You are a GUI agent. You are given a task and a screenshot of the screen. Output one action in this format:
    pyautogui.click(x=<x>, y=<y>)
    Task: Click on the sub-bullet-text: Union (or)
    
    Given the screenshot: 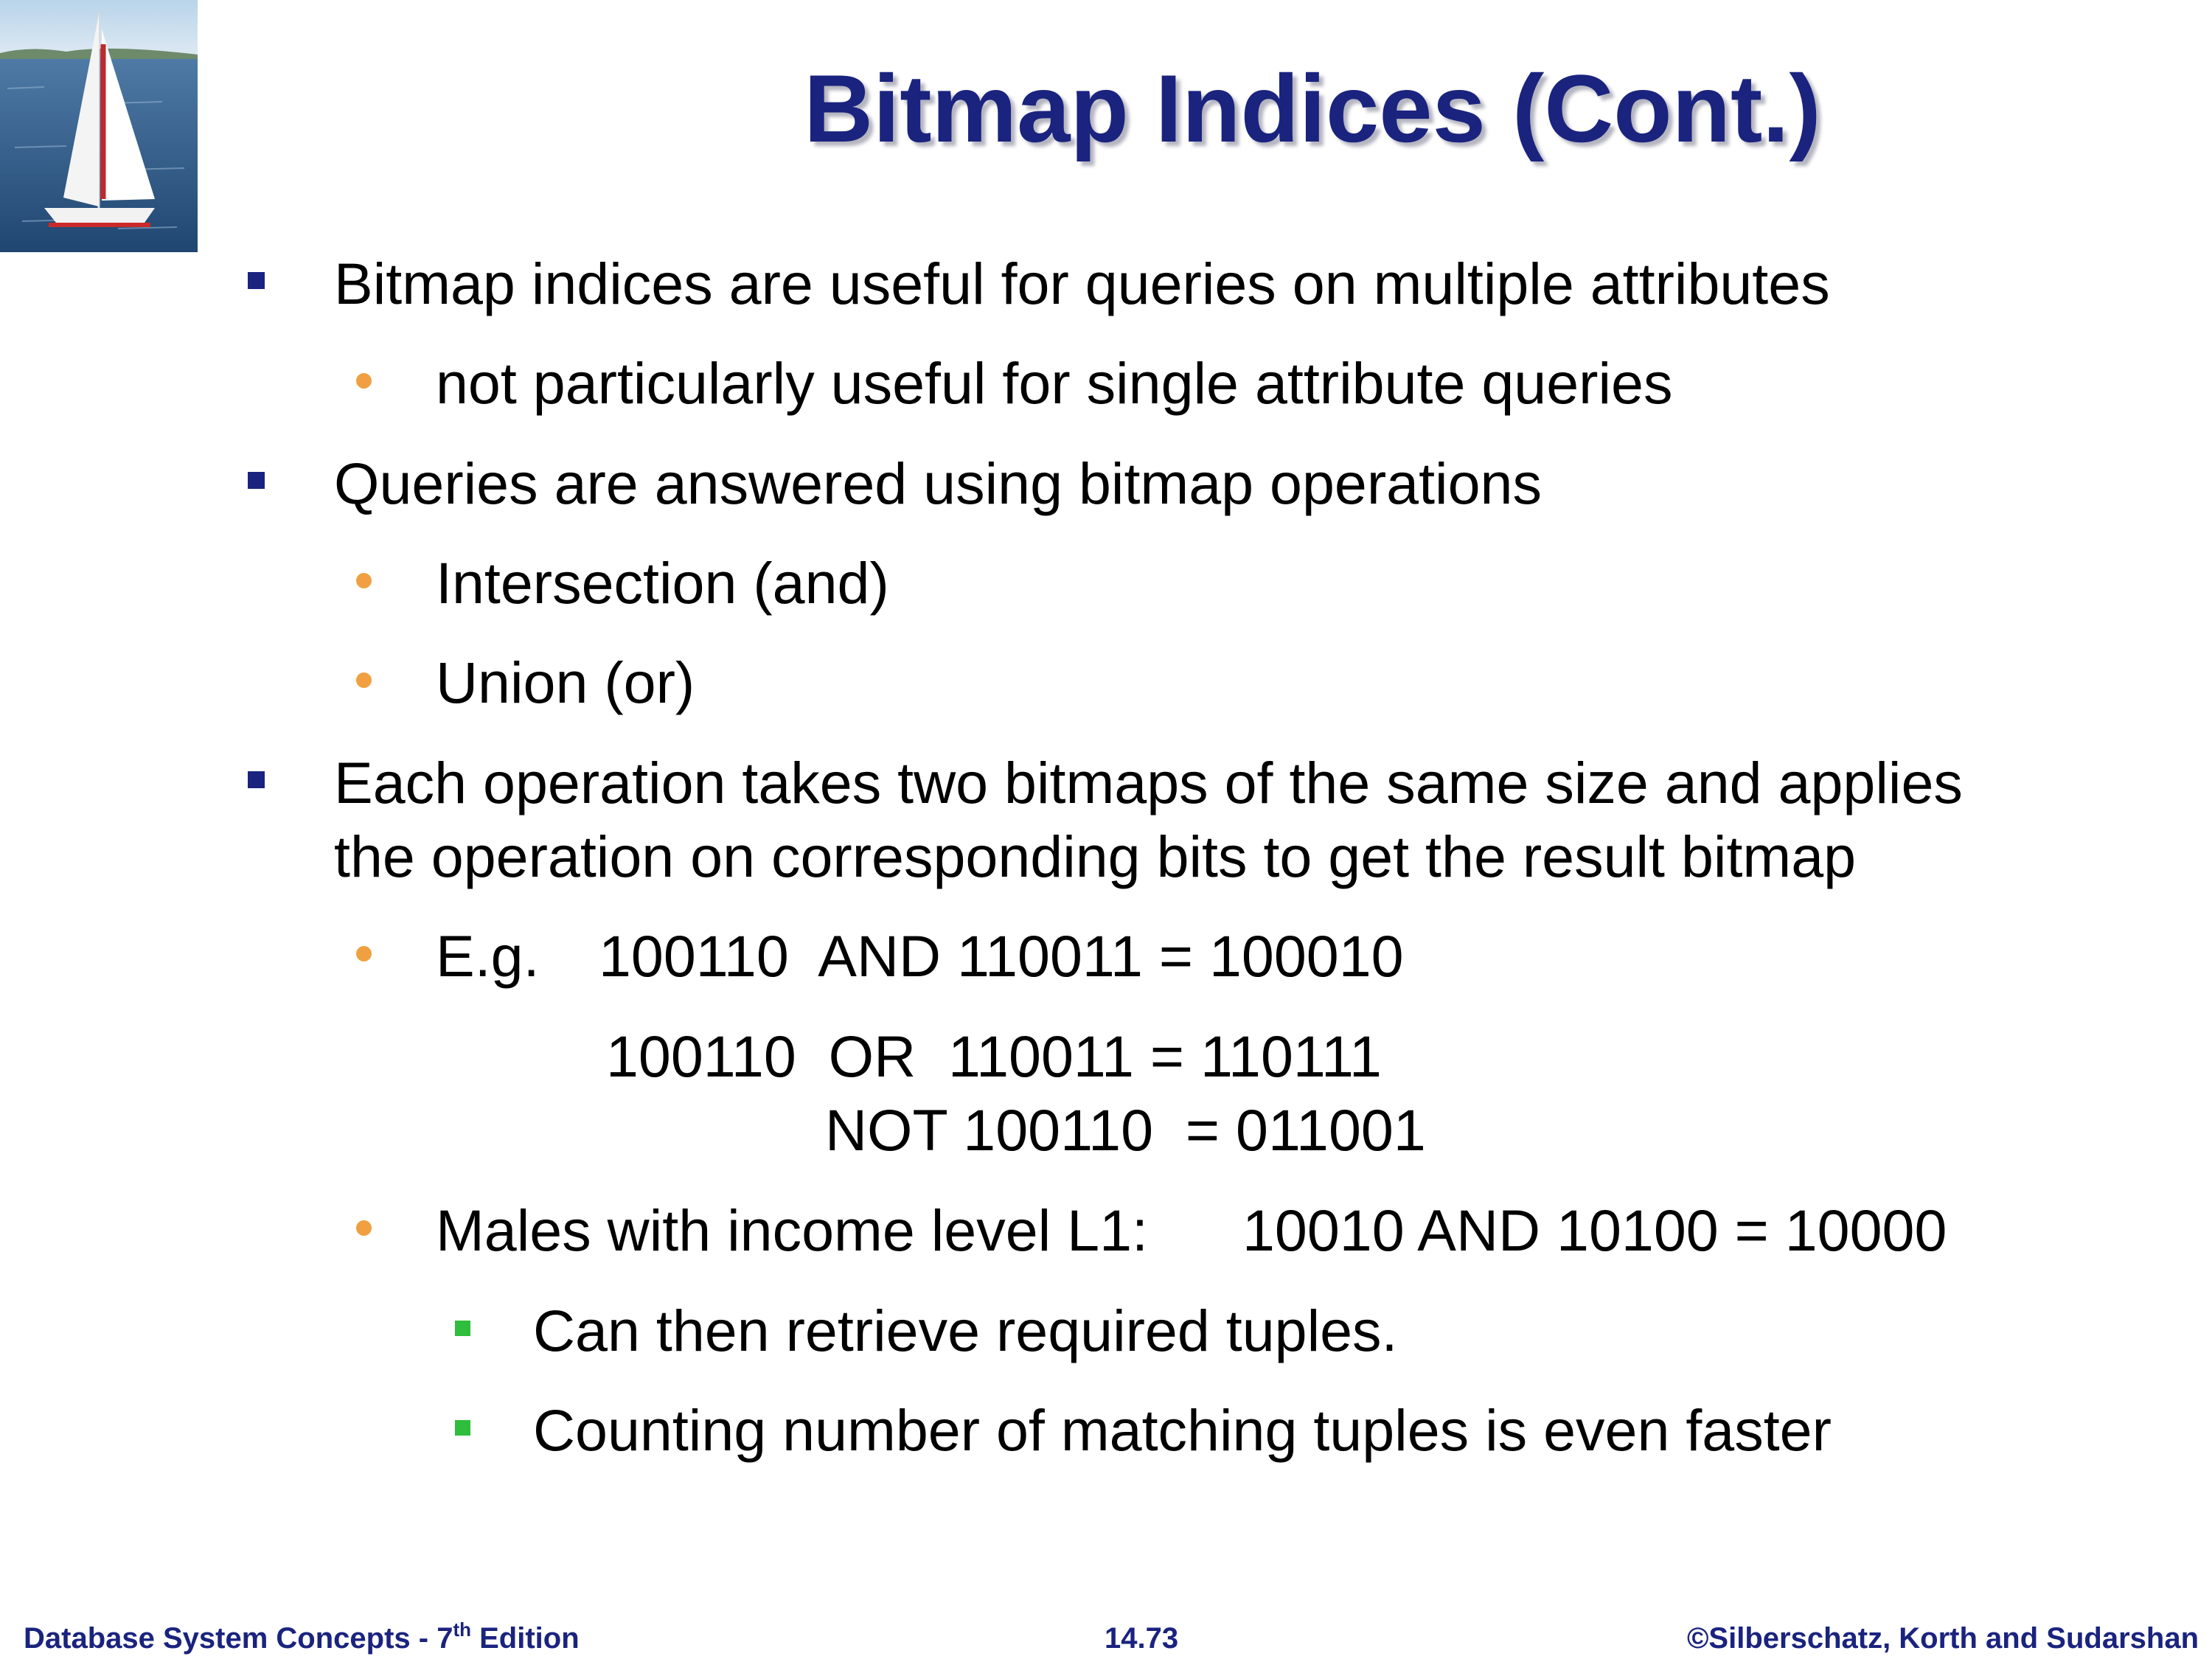 What is the action you would take?
    pyautogui.click(x=565, y=682)
    